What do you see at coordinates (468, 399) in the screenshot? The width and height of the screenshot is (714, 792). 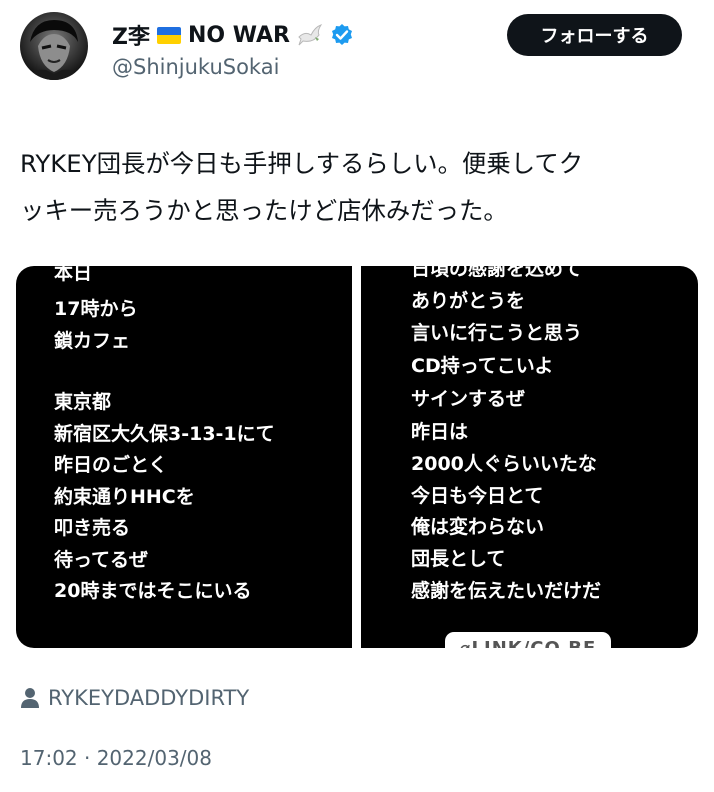 I see `image-text-line: サインするぜ` at bounding box center [468, 399].